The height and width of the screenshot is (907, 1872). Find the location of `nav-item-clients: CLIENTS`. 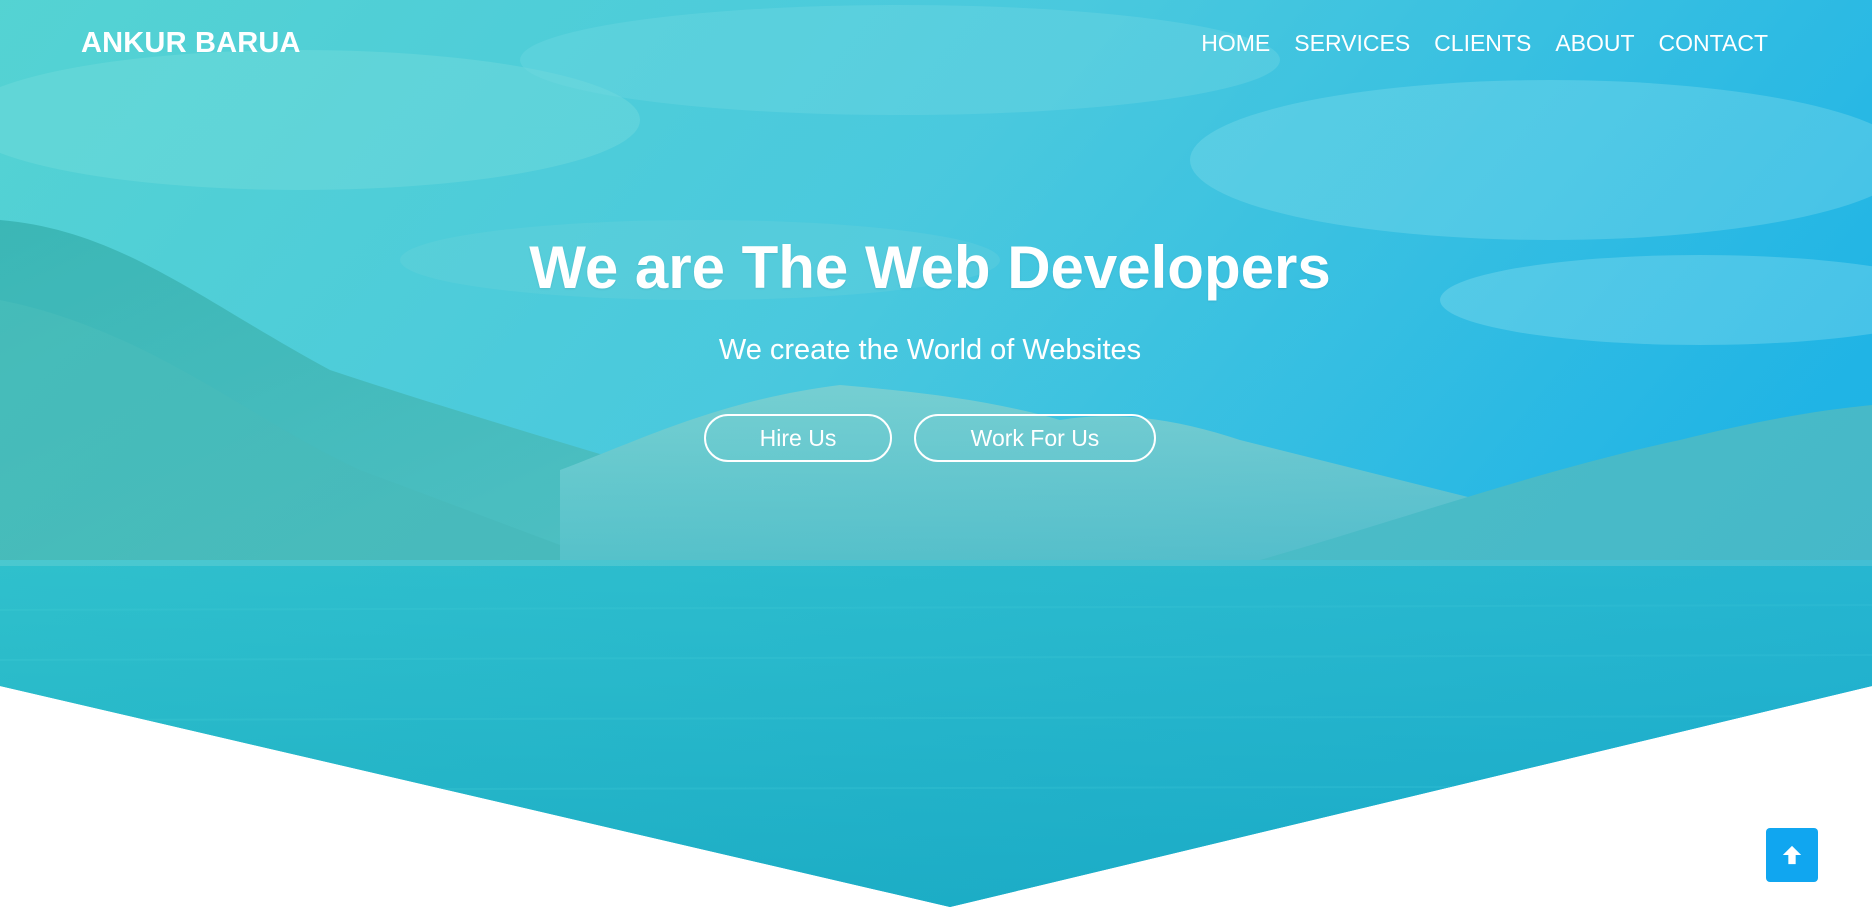

nav-item-clients: CLIENTS is located at coordinates (1482, 43).